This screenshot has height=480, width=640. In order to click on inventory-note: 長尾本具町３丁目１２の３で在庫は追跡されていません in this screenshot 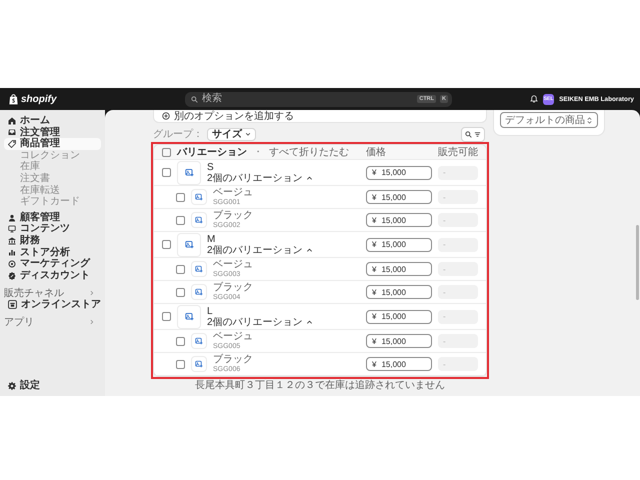, I will do `click(320, 385)`.